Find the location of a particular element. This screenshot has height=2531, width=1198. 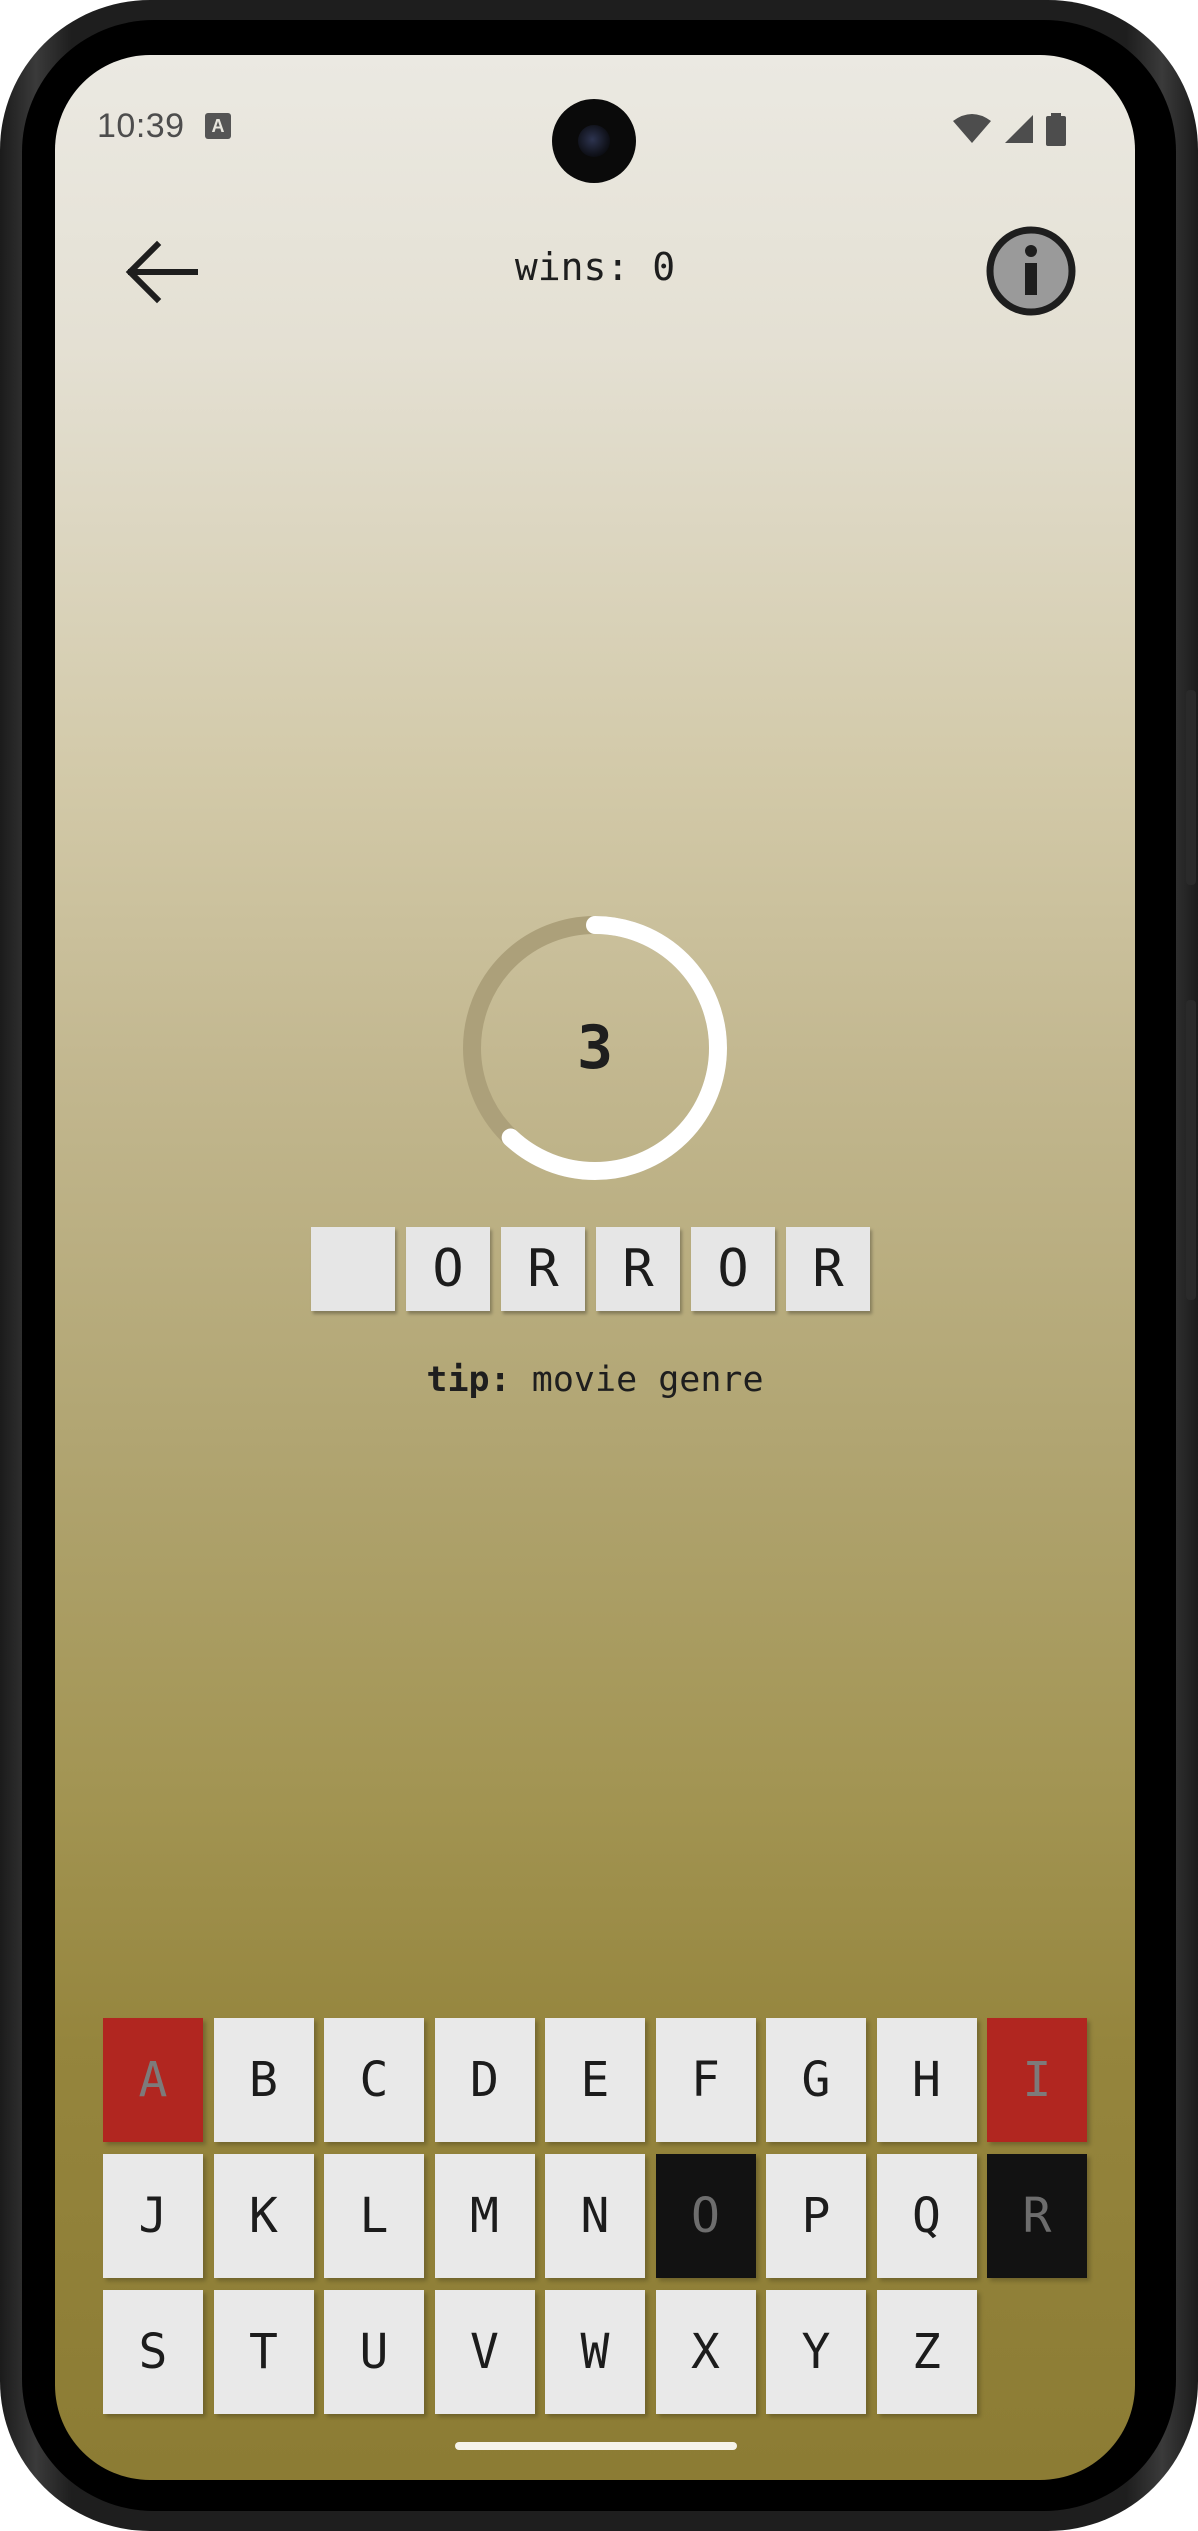

app-bar: wins: 0 is located at coordinates (595, 265).